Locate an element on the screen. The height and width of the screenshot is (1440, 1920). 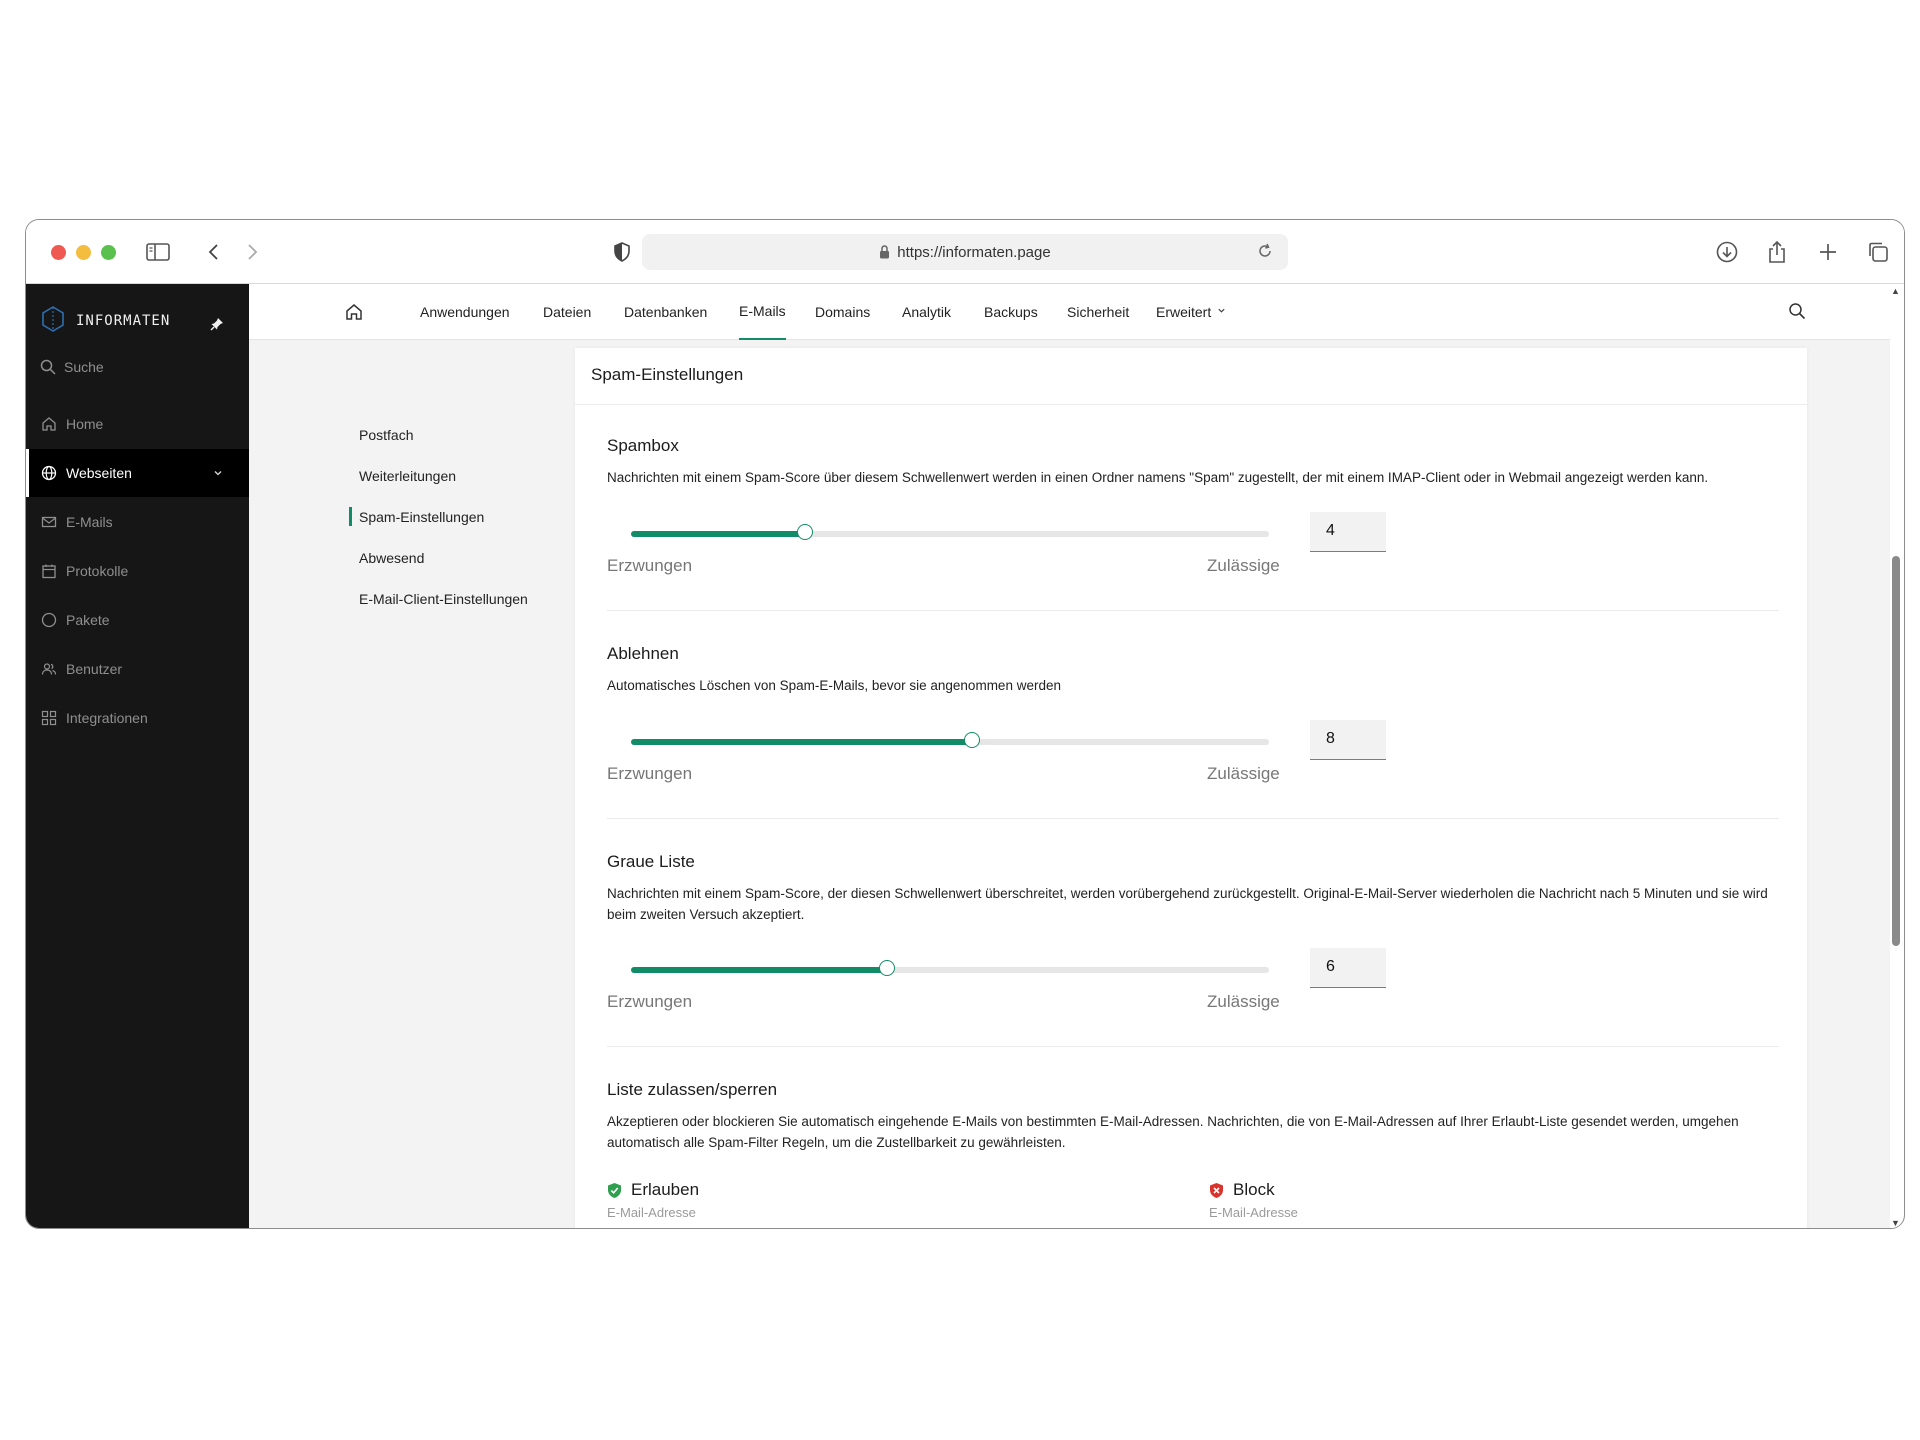
sidebar-item-integrationen: Integrationen is located at coordinates (137, 718).